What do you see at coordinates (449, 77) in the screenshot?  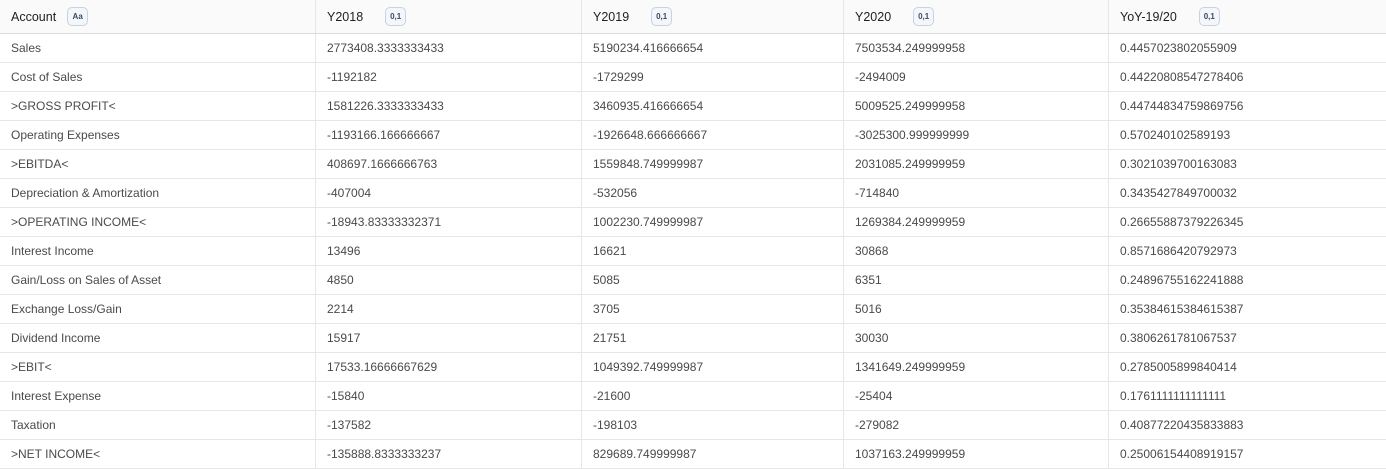 I see `y2018-cell: -1192182` at bounding box center [449, 77].